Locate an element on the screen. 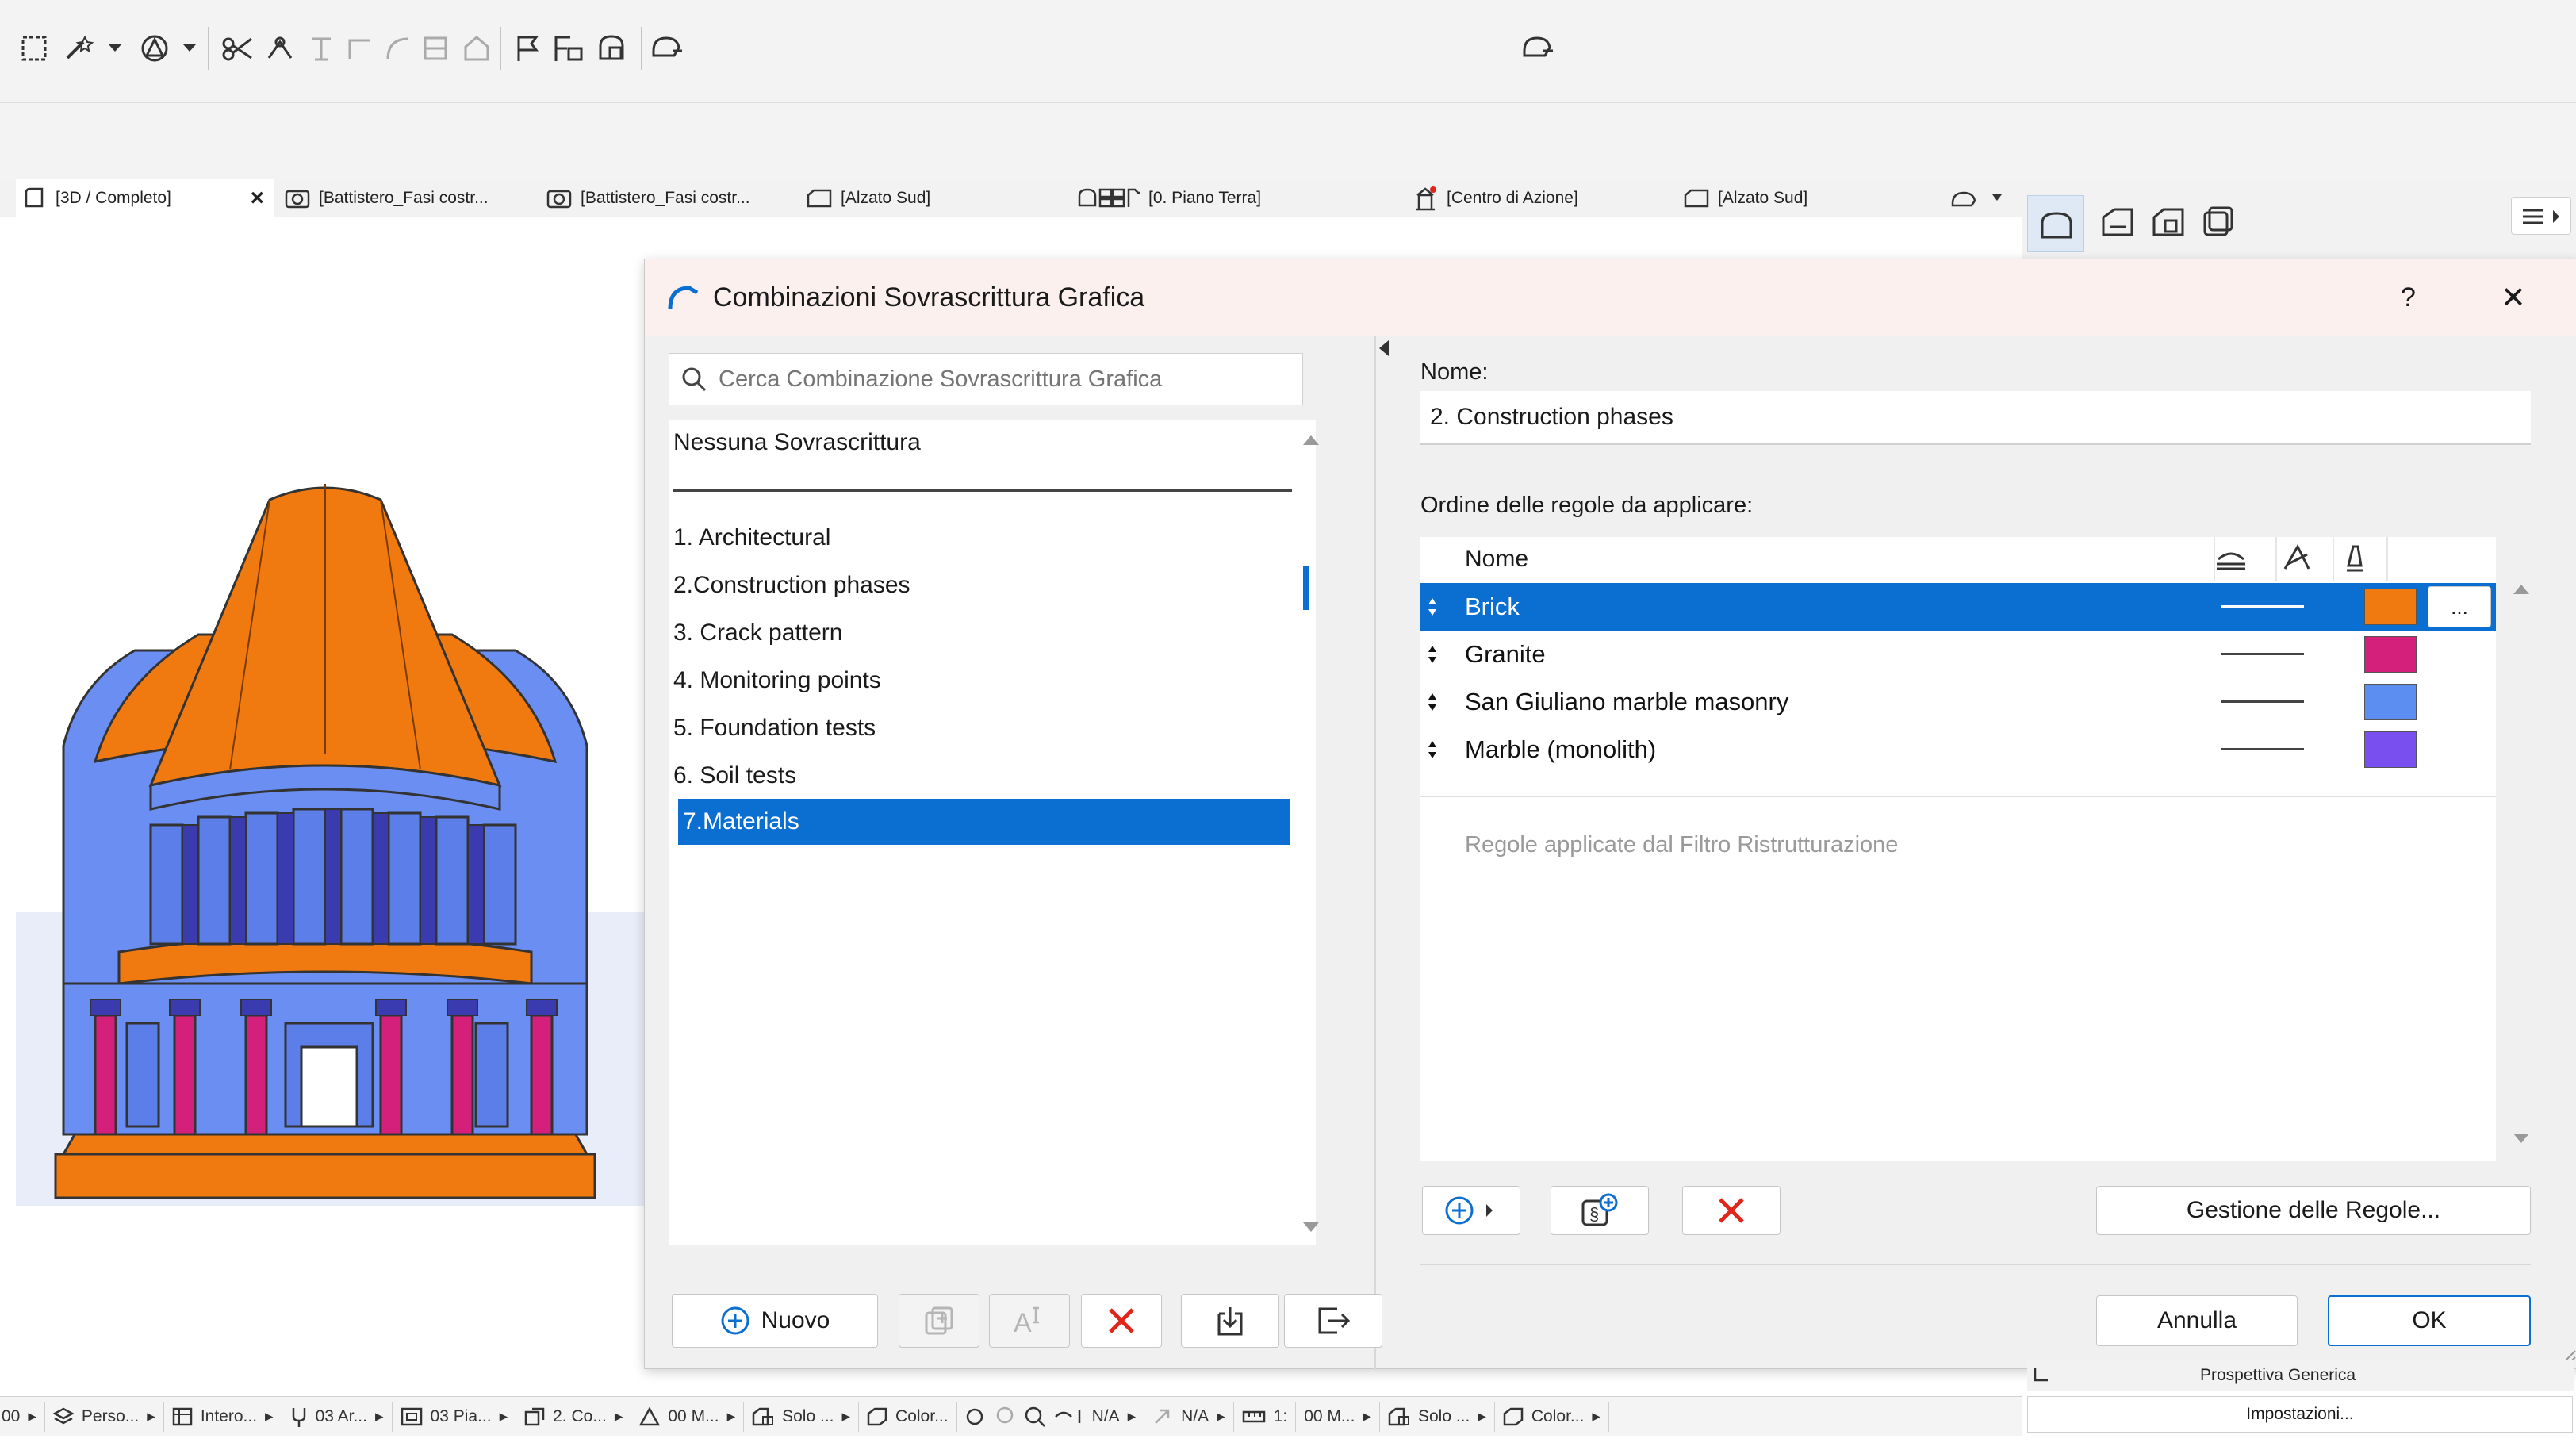  pen-set: 03 Ar... ▸ is located at coordinates (337, 1416).